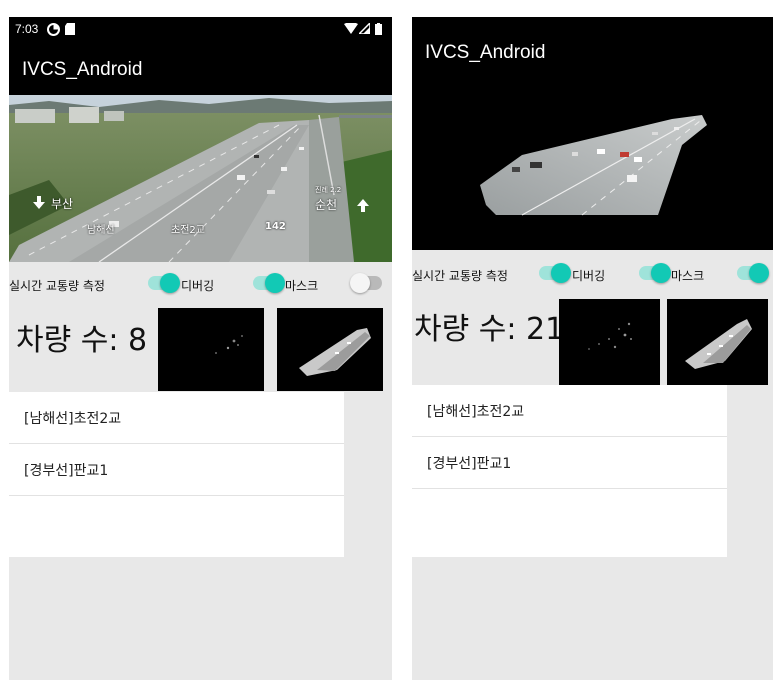 Image resolution: width=779 pixels, height=682 pixels. What do you see at coordinates (101, 230) in the screenshot?
I see `overlay-location: 남해선` at bounding box center [101, 230].